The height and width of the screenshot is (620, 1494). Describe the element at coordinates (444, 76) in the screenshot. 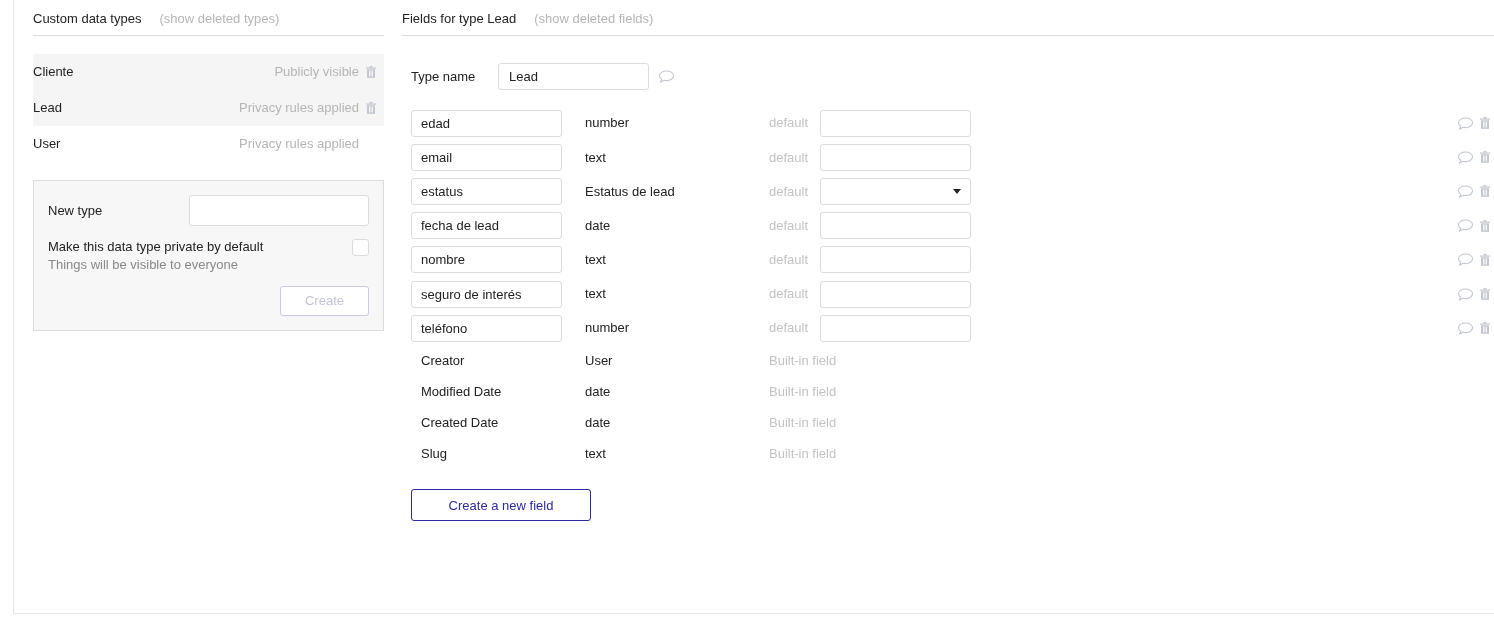

I see `type-name-label: Type name` at that location.